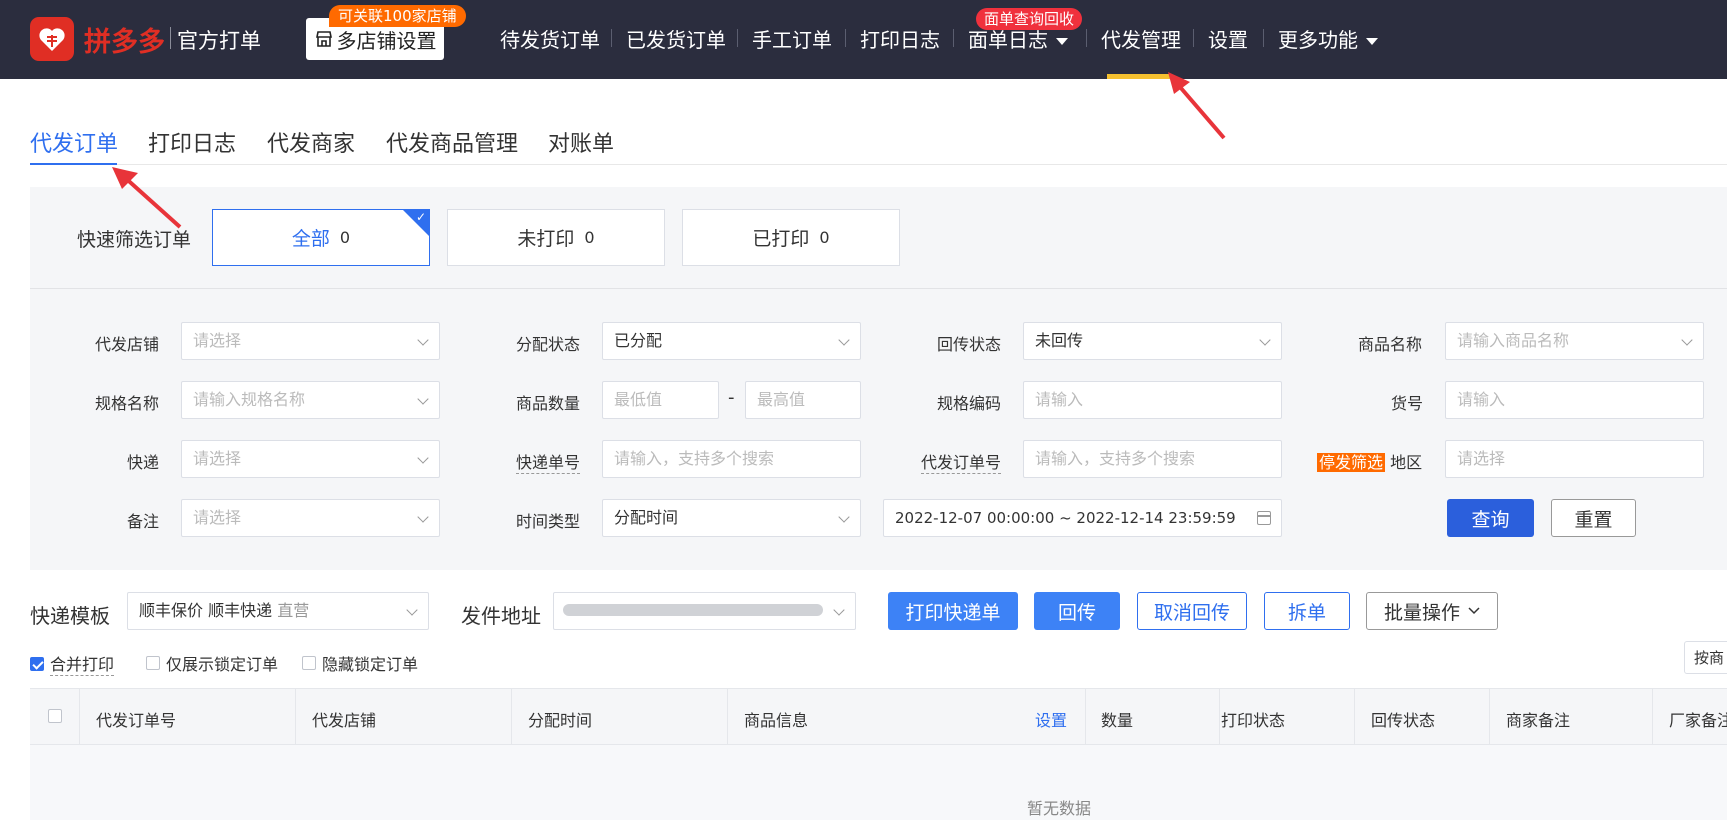 The width and height of the screenshot is (1727, 820). What do you see at coordinates (589, 237) in the screenshot?
I see `quick-filter-unprinted-count: 0` at bounding box center [589, 237].